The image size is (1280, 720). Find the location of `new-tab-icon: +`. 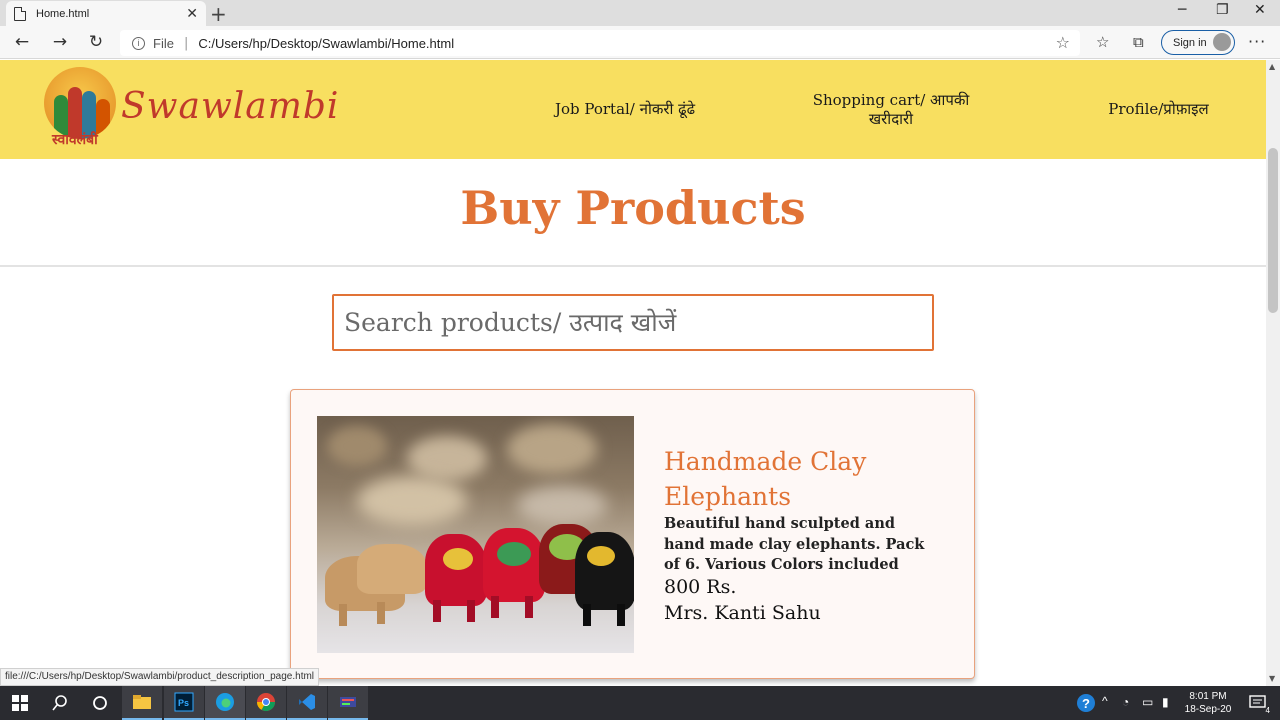

new-tab-icon: + is located at coordinates (218, 14).